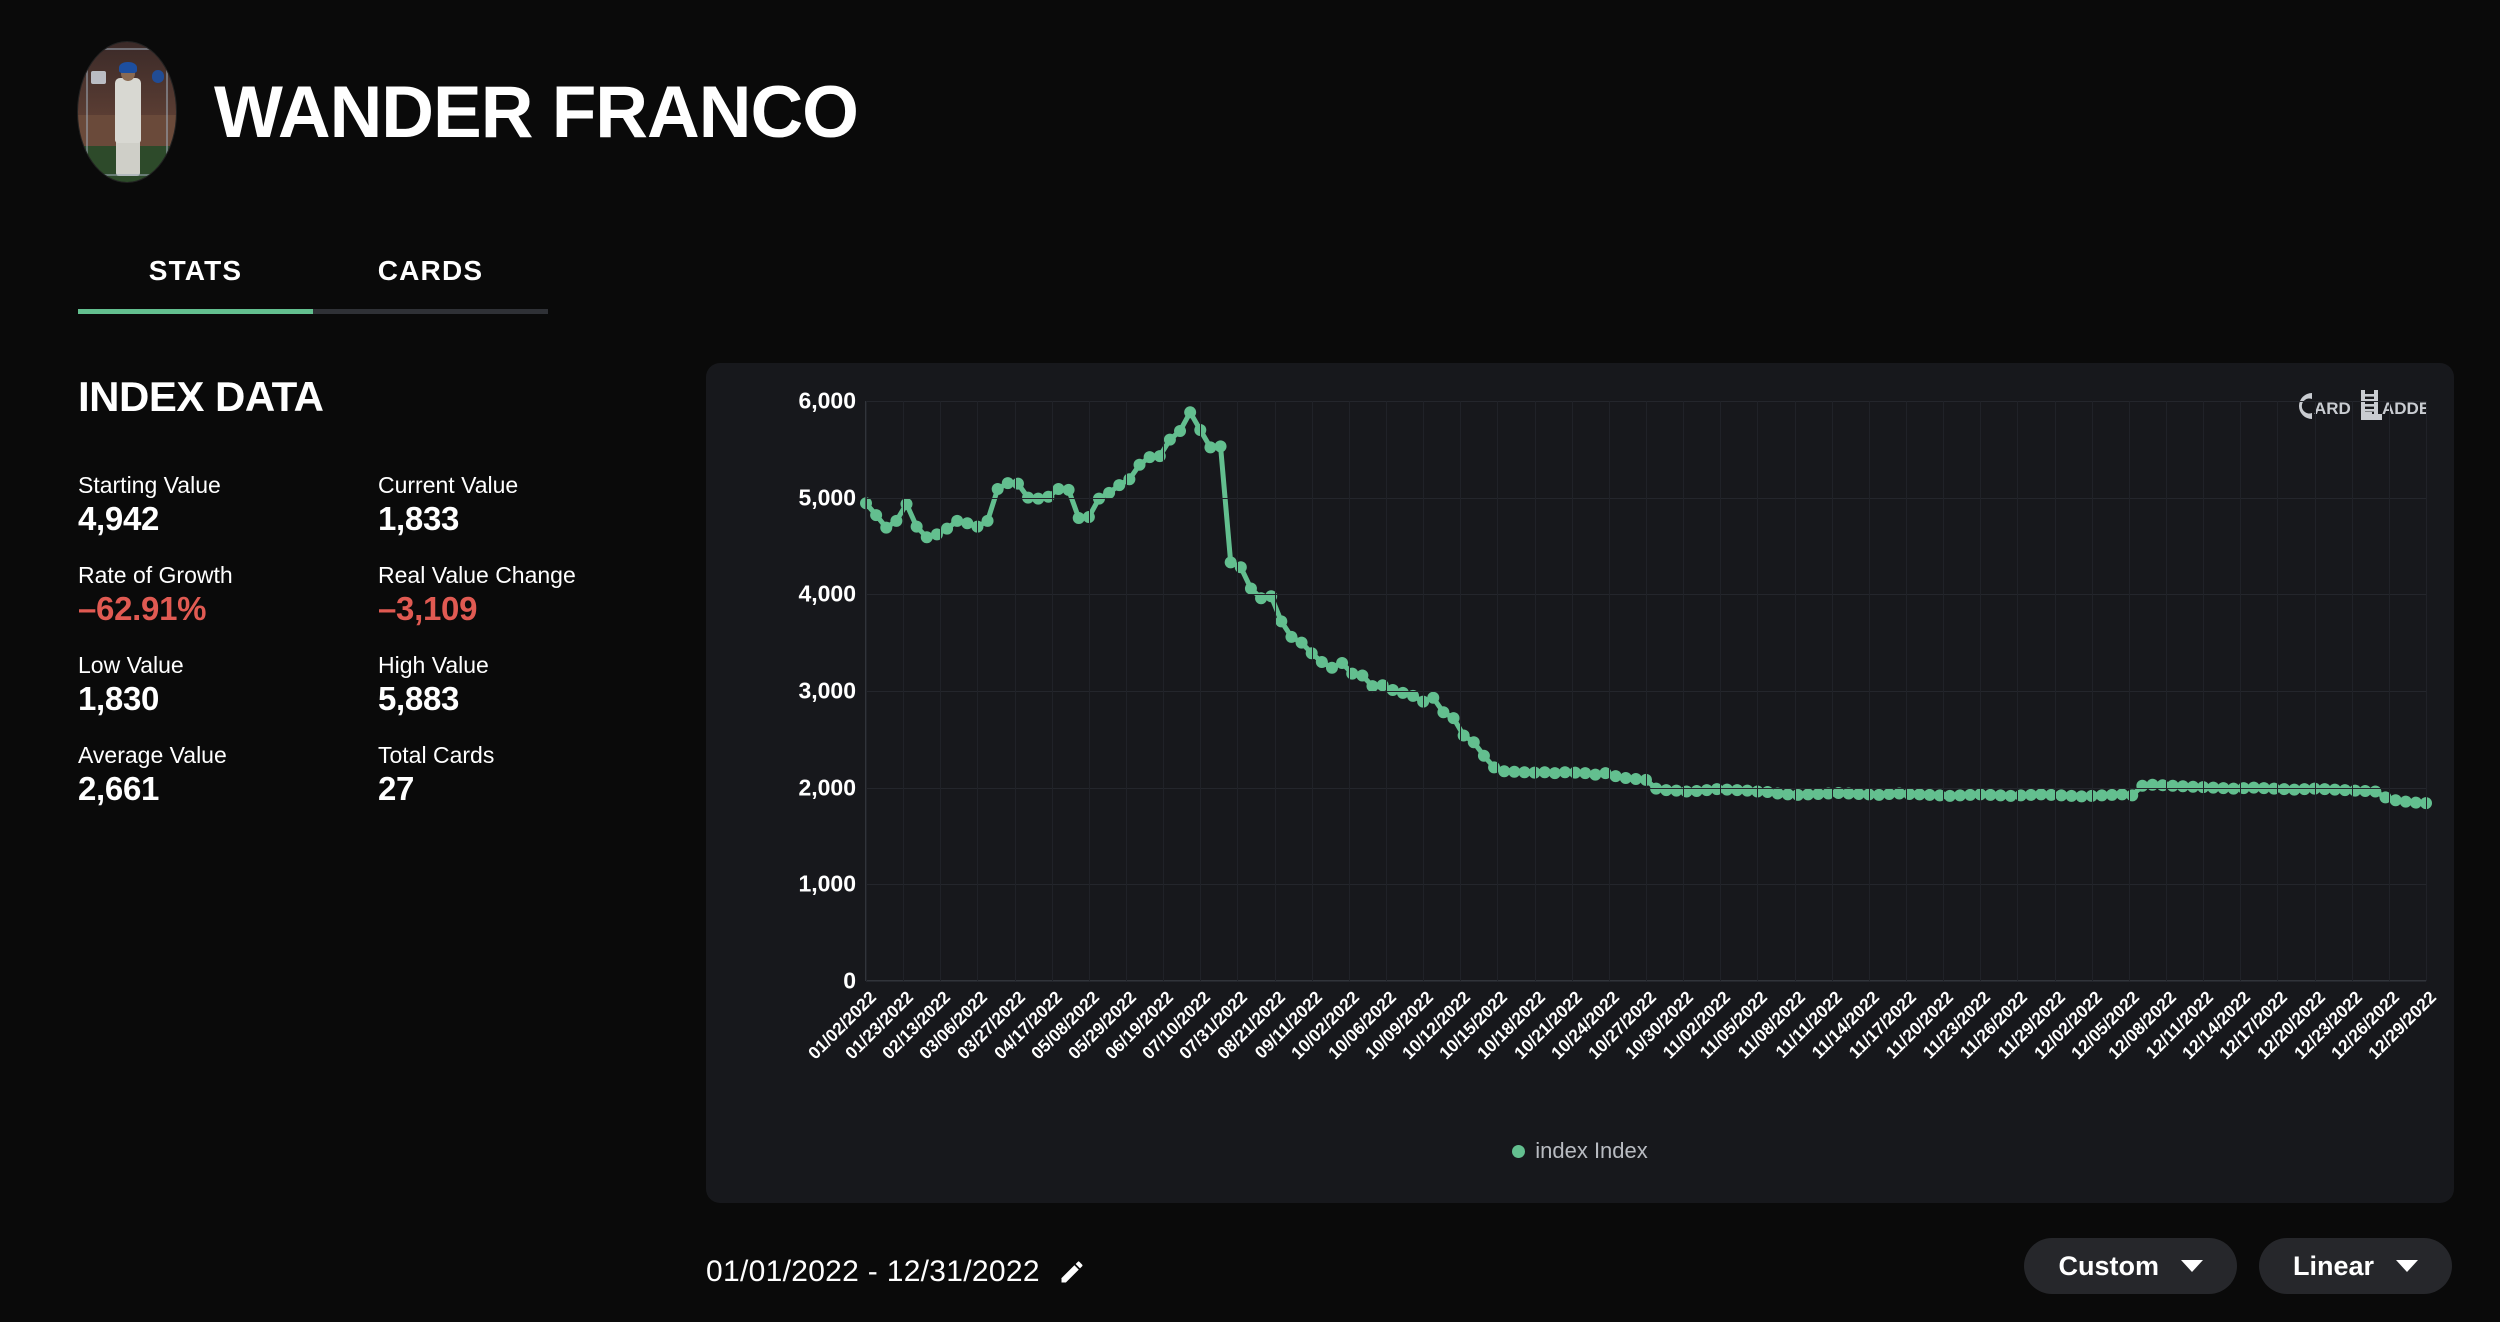  Describe the element at coordinates (2108, 1265) in the screenshot. I see `range-preset-label: Custom` at that location.